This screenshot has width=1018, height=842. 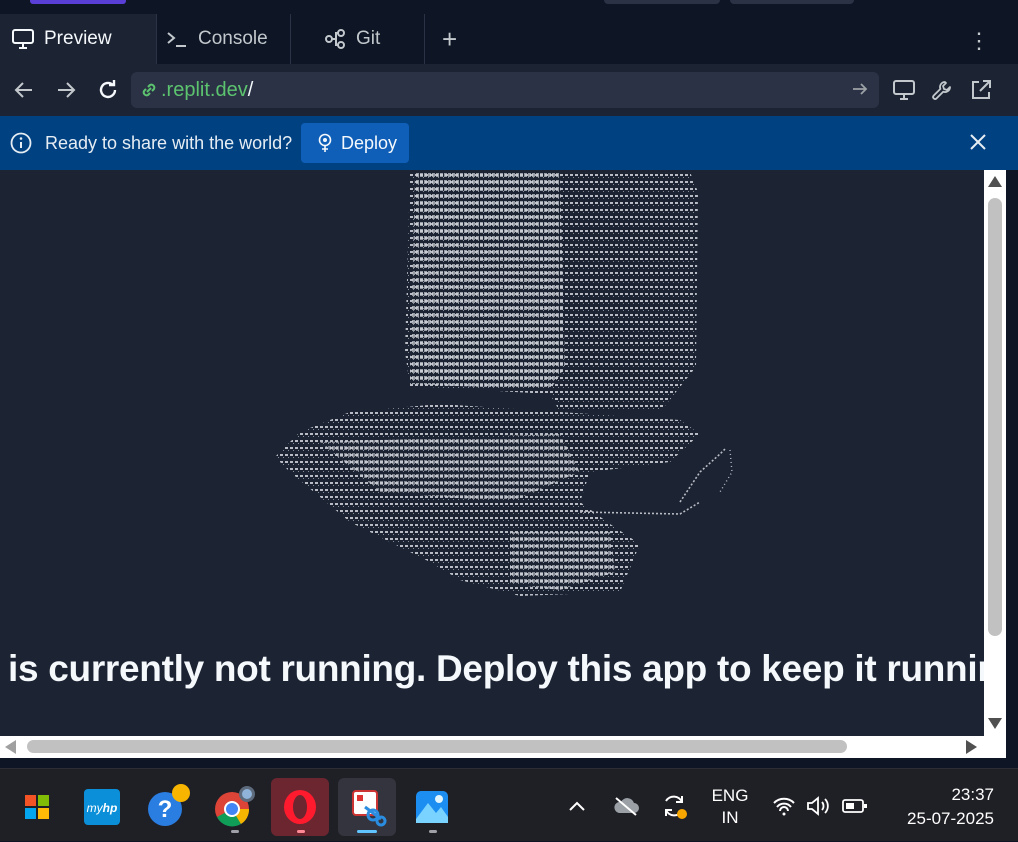 I want to click on wrench-icon, so click(x=941, y=90).